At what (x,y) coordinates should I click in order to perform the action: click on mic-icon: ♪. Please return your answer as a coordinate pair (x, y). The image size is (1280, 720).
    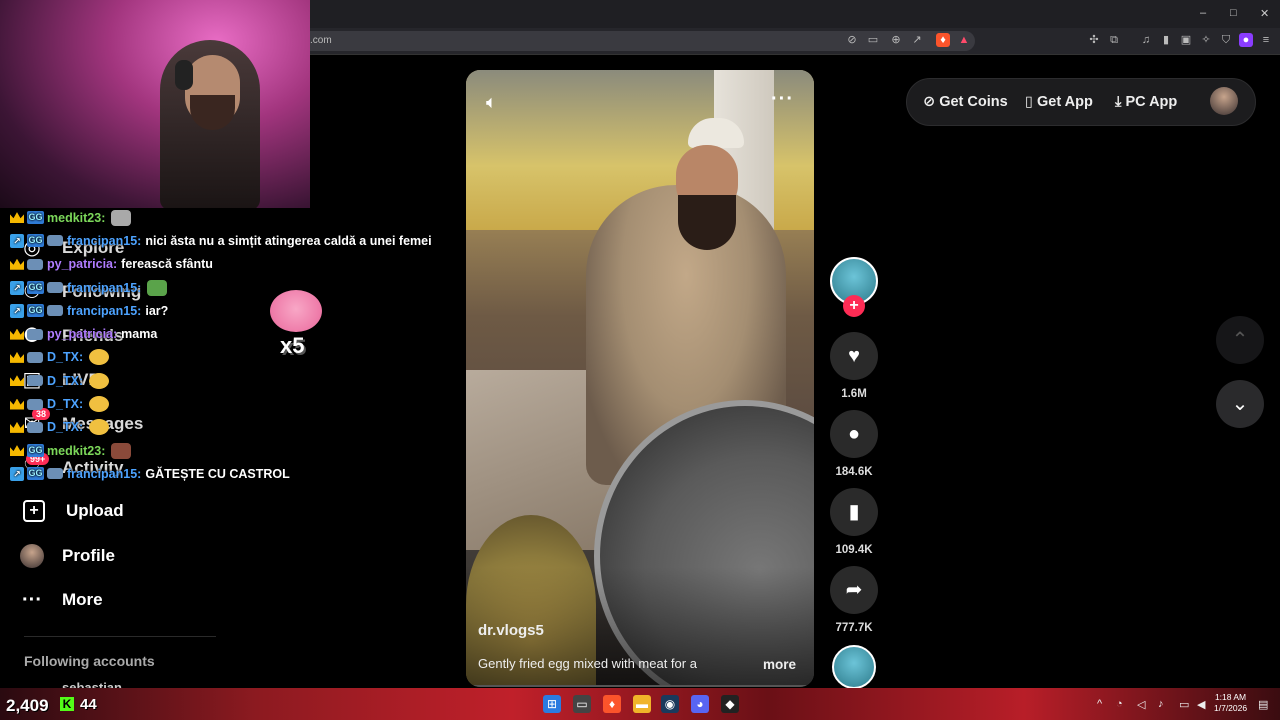
    Looking at the image, I should click on (1161, 704).